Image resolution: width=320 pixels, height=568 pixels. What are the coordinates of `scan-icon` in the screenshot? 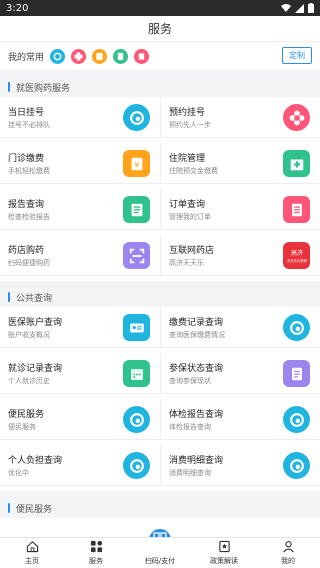 It's located at (136, 255).